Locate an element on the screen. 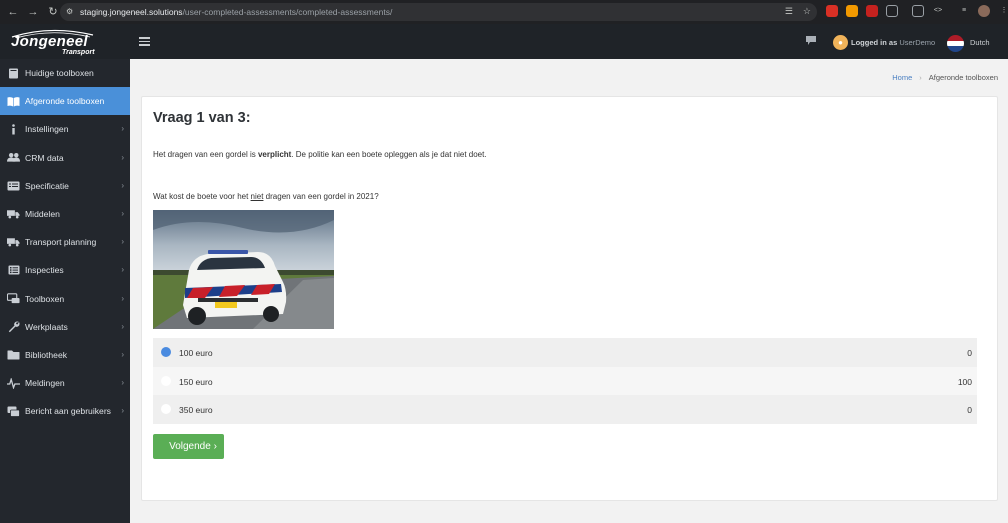 This screenshot has height=523, width=1008. checklist-icon is located at coordinates (13, 270).